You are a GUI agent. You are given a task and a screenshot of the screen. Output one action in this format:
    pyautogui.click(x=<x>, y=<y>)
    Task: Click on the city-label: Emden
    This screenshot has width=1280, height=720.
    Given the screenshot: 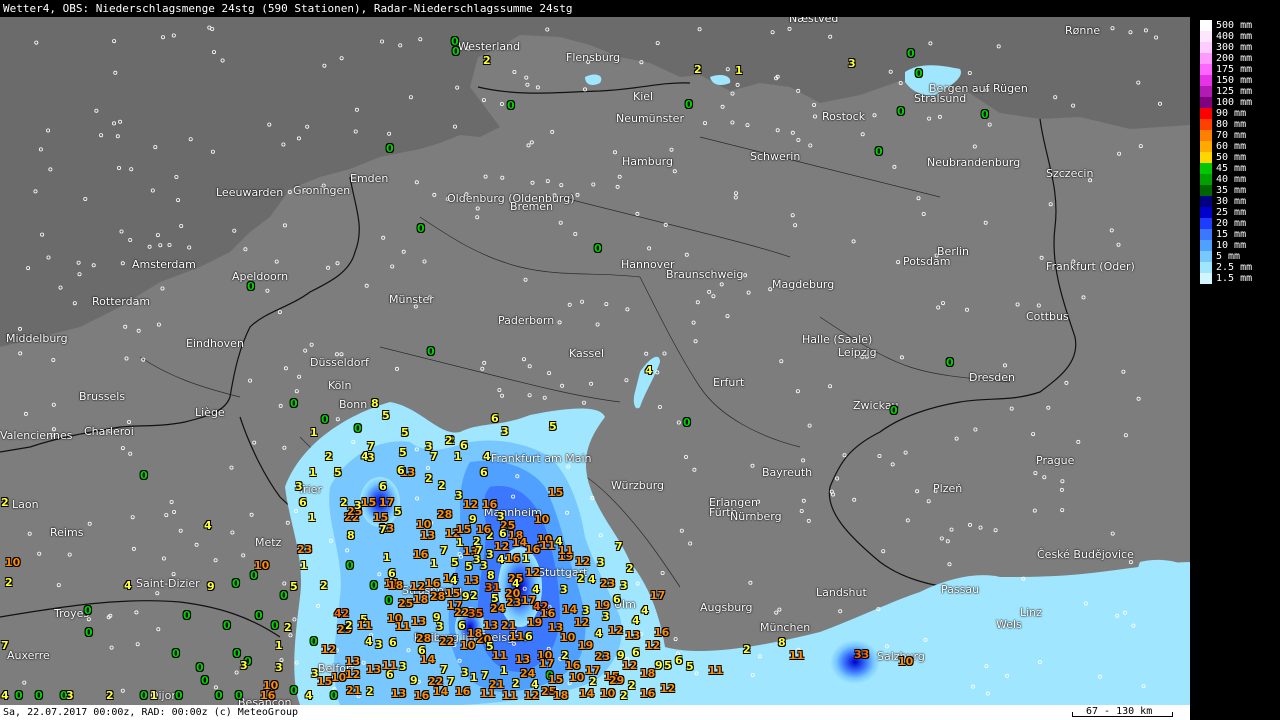 What is the action you would take?
    pyautogui.click(x=369, y=178)
    